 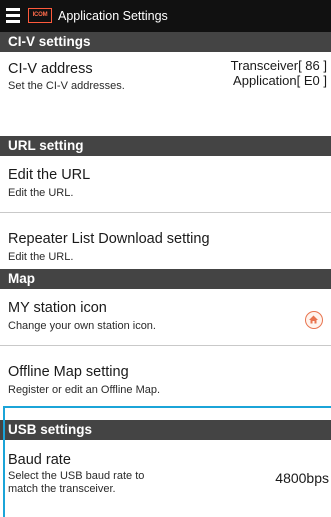 I want to click on baud-rate-subtitle-line2: match the transceiver., so click(x=62, y=489).